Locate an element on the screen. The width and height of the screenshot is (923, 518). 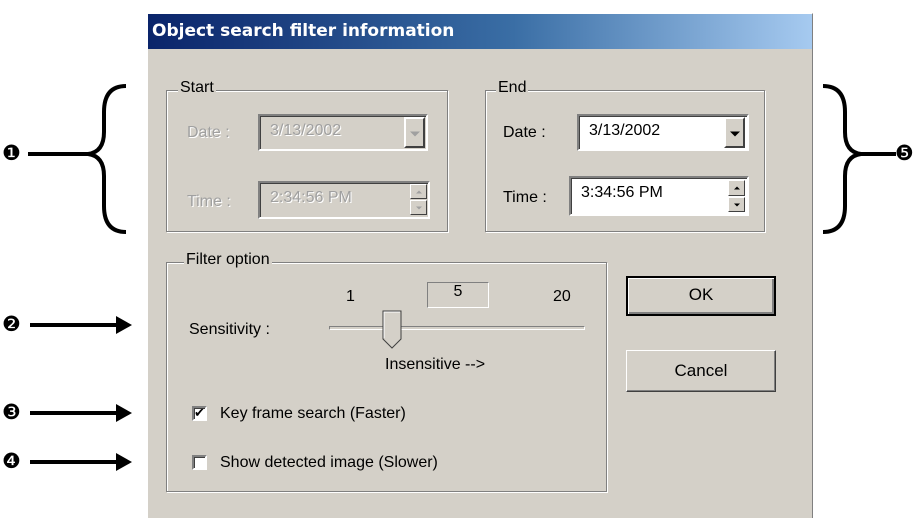
checkmark-icon: ✔ is located at coordinates (199, 413).